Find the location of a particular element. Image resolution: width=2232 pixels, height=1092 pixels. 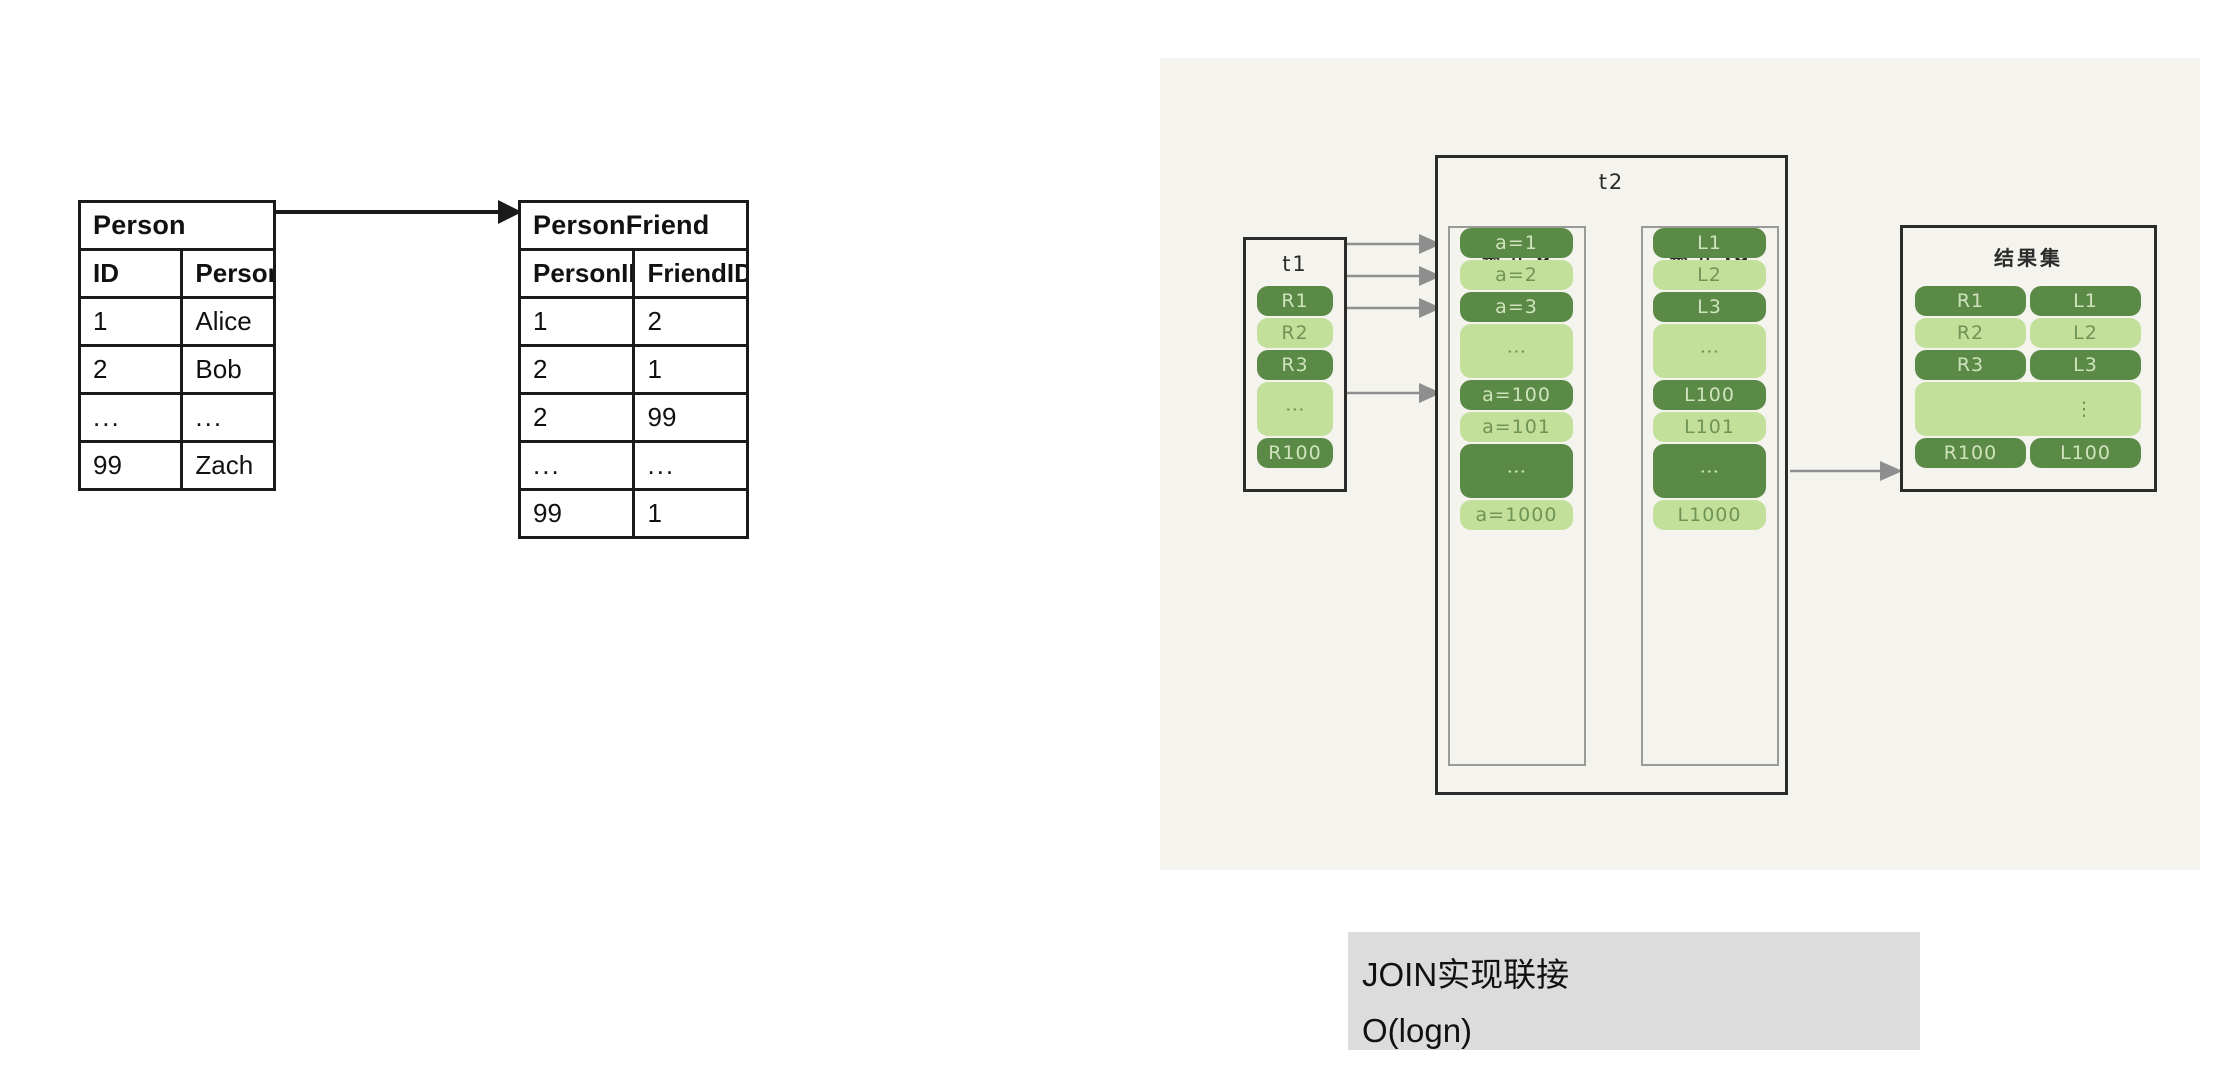

person-cell-name: Zach is located at coordinates (224, 465).